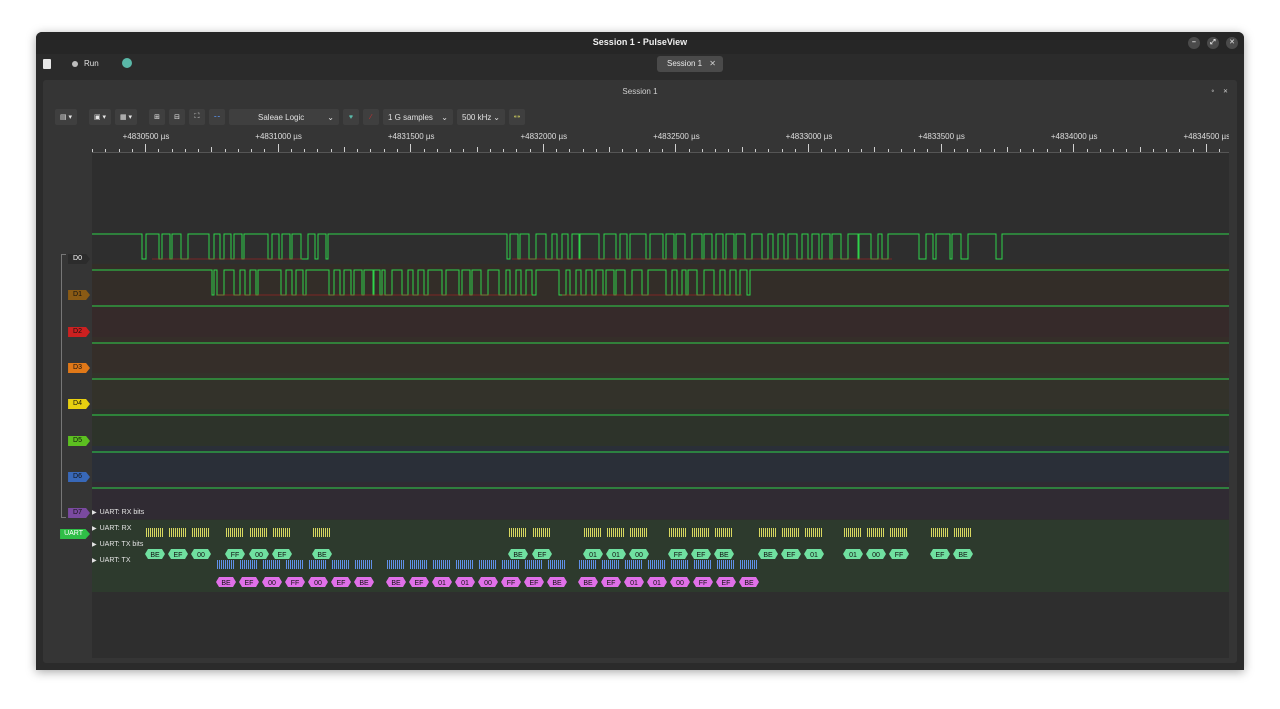 This screenshot has width=1280, height=709. I want to click on decoder-row-label: ▶ UART: TX, so click(111, 560).